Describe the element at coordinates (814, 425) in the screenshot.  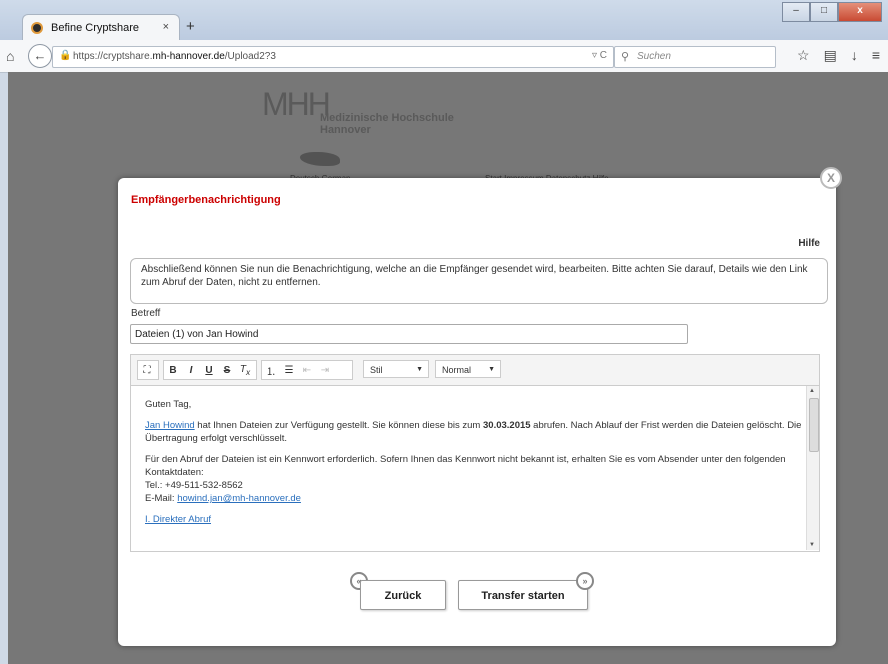
I see `scroll-thumb` at that location.